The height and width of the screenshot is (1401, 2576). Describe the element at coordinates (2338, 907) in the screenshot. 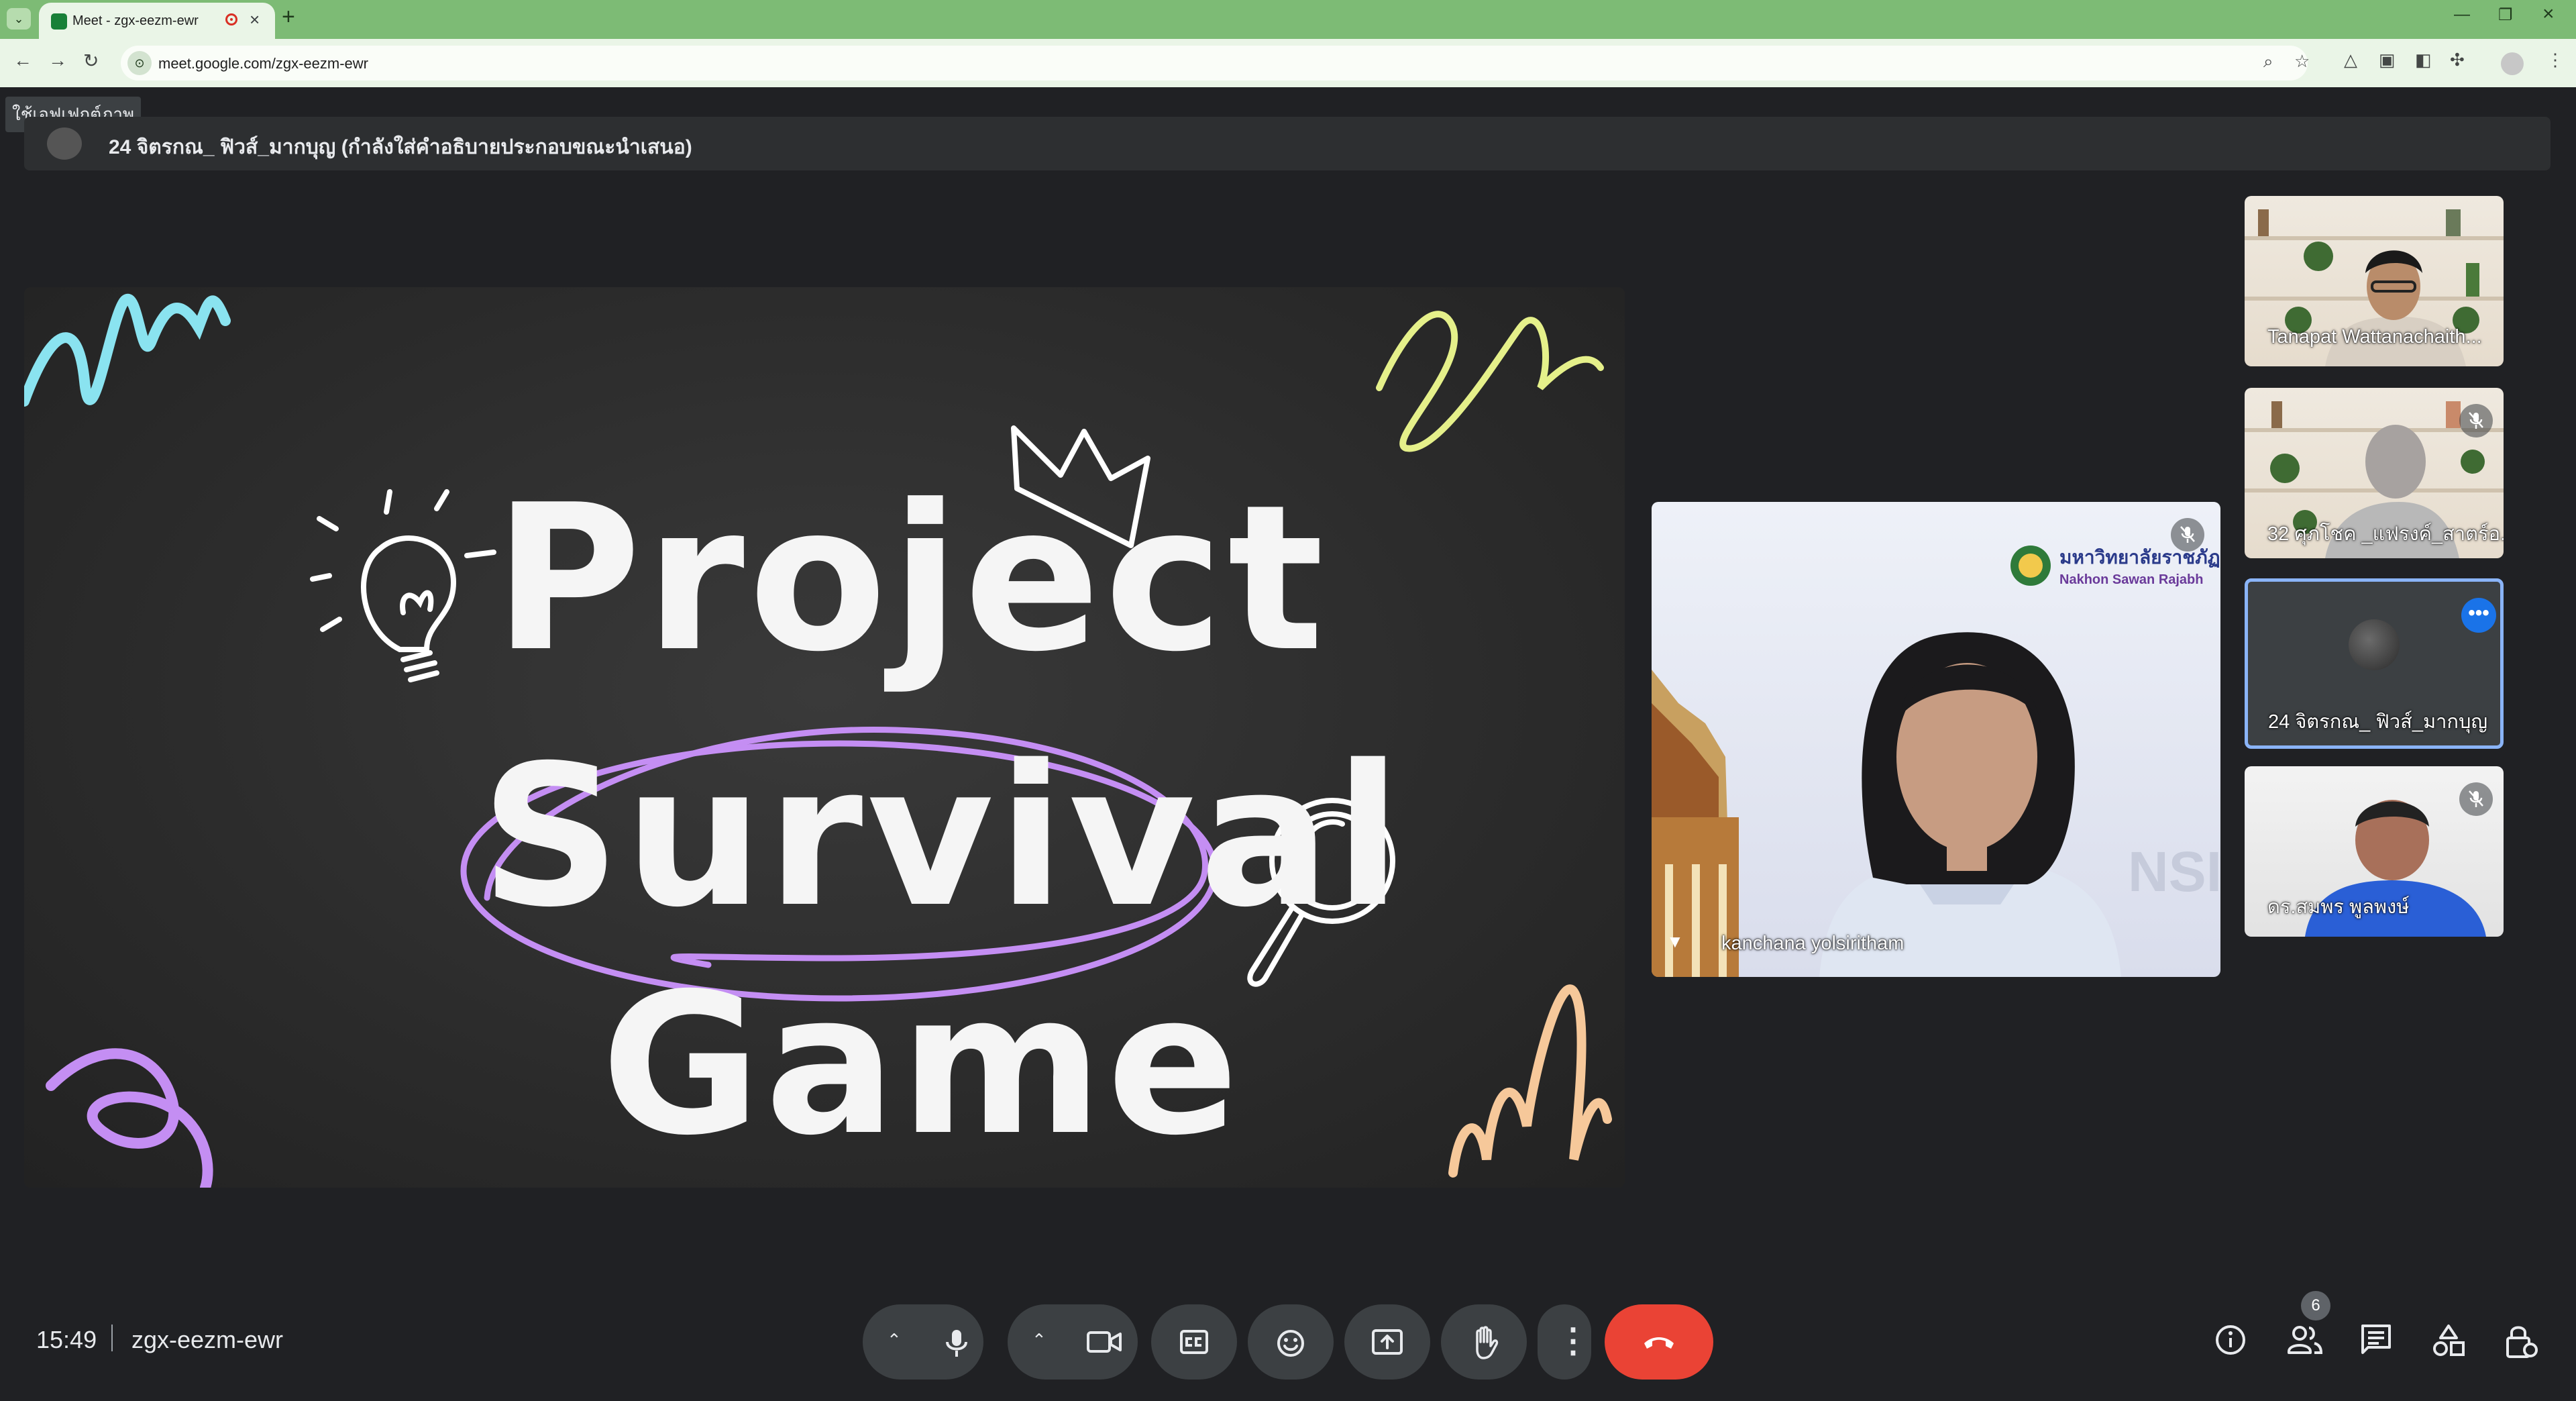

I see `participant-4-name: ดร.สมพร พูลพงษ์` at that location.